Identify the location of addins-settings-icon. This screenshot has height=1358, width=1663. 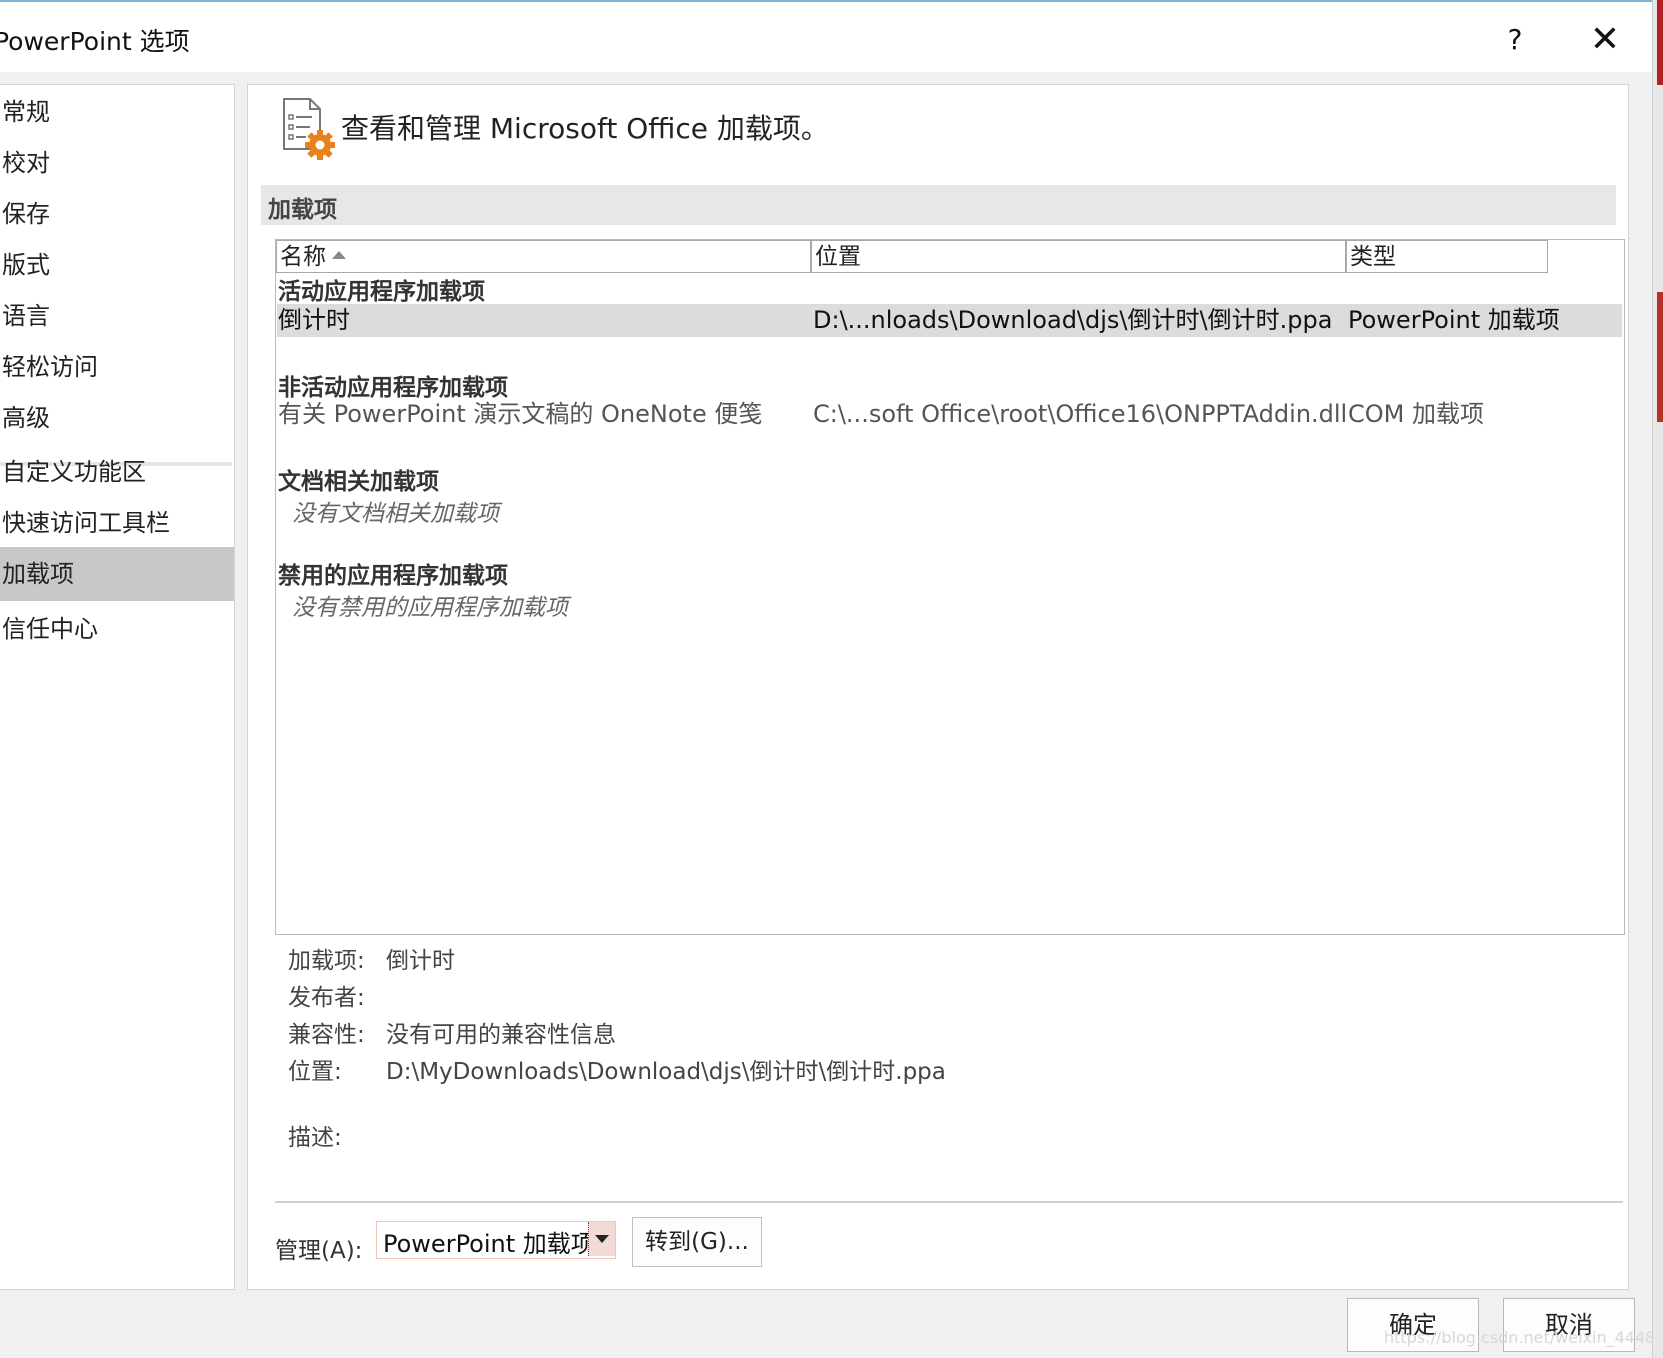
(310, 130).